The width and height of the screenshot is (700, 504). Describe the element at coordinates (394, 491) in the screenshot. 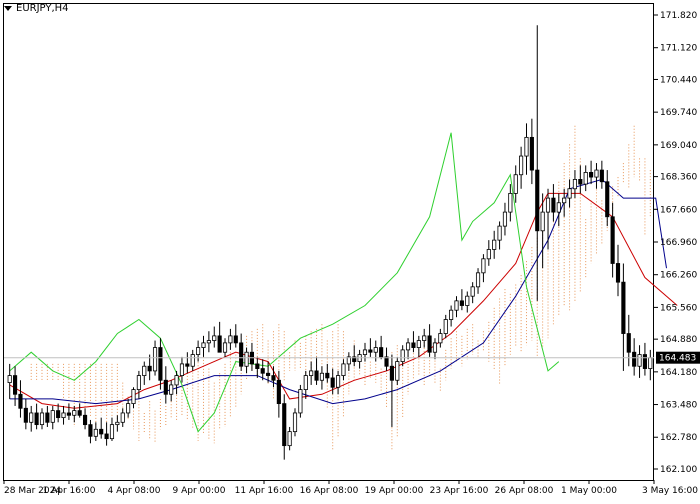

I see `x-tick-label: 19 Apr 00:00` at that location.